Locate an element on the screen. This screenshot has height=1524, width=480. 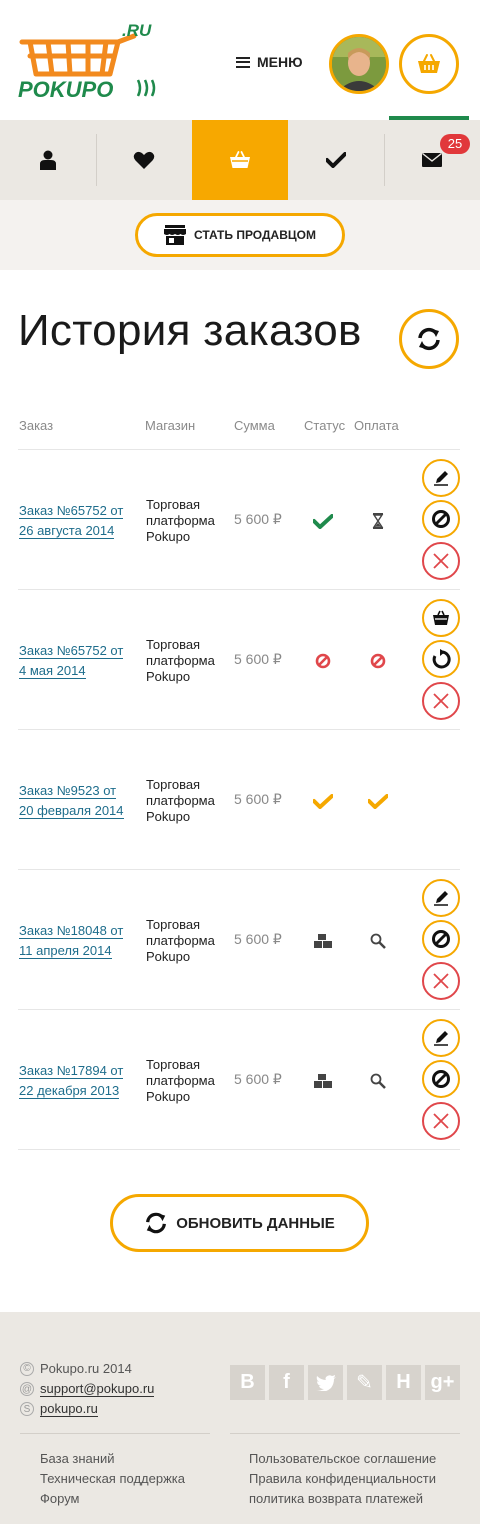
order-link: Заказ №65752 от 4 мая 2014 is located at coordinates (75, 661).